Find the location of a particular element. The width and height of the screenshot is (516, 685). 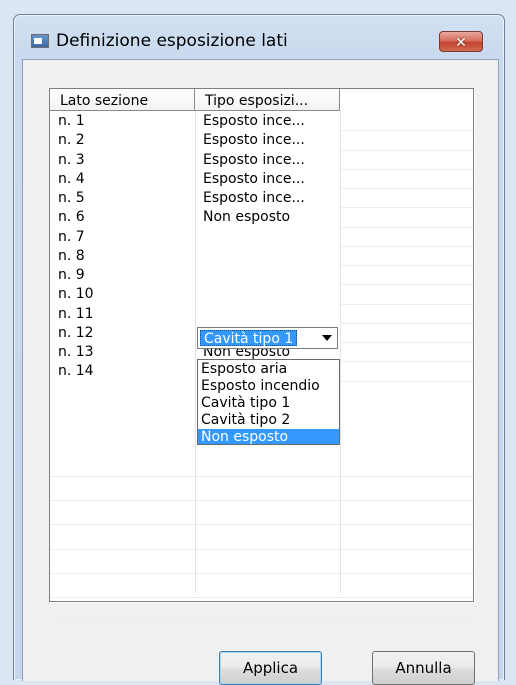

table-row: n. 7 is located at coordinates (261, 237).